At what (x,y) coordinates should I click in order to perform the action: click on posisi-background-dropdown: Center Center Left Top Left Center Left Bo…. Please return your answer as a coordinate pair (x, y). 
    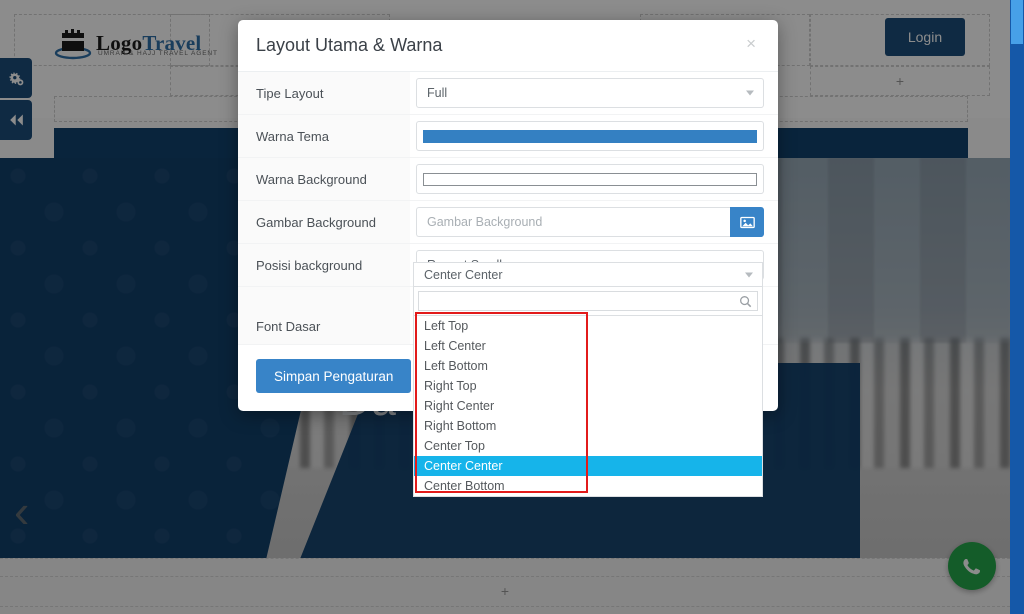
    Looking at the image, I should click on (588, 379).